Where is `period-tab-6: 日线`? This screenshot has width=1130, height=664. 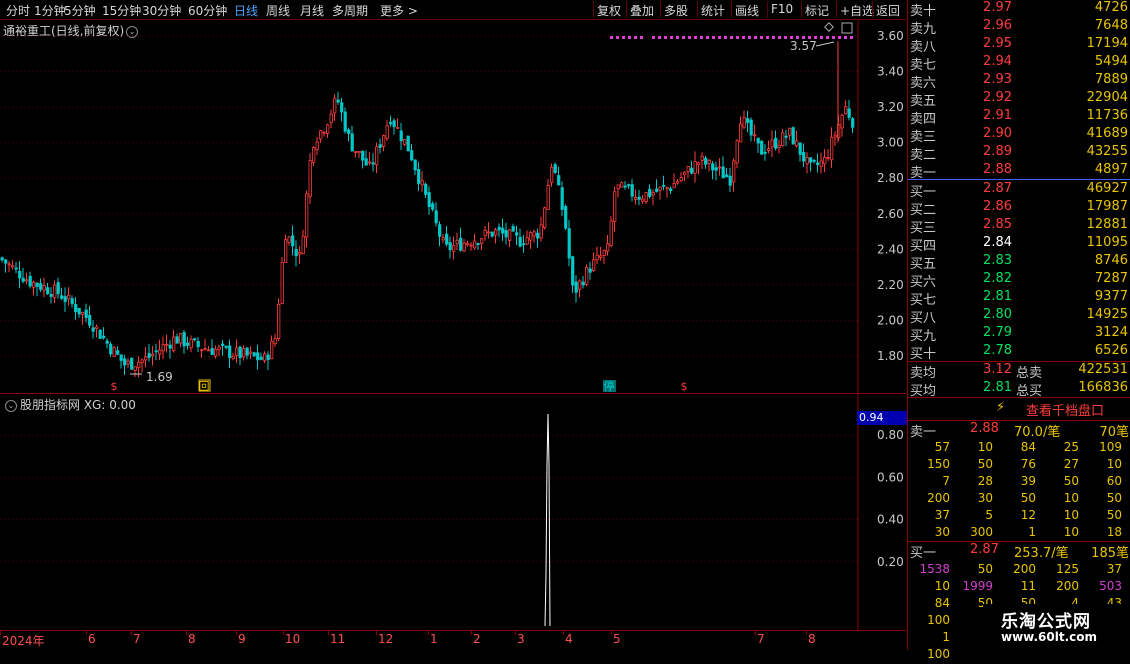
period-tab-6: 日线 is located at coordinates (246, 10).